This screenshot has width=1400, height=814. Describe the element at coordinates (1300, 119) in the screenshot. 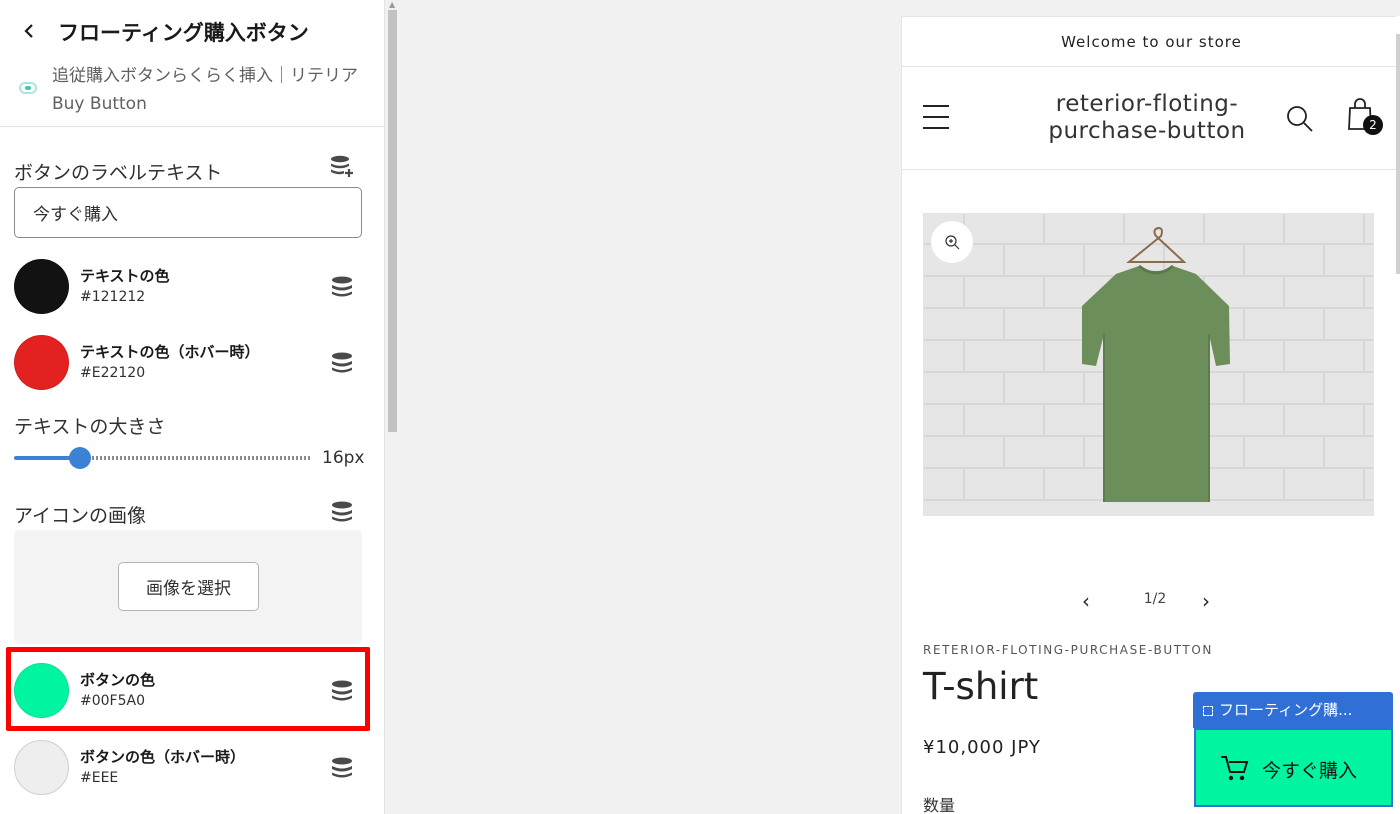

I see `search-icon` at that location.